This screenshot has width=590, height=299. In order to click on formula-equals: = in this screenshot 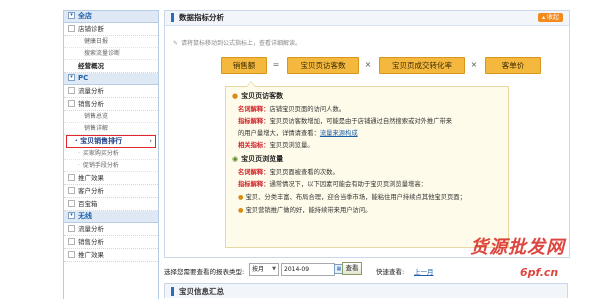, I will do `click(276, 64)`.